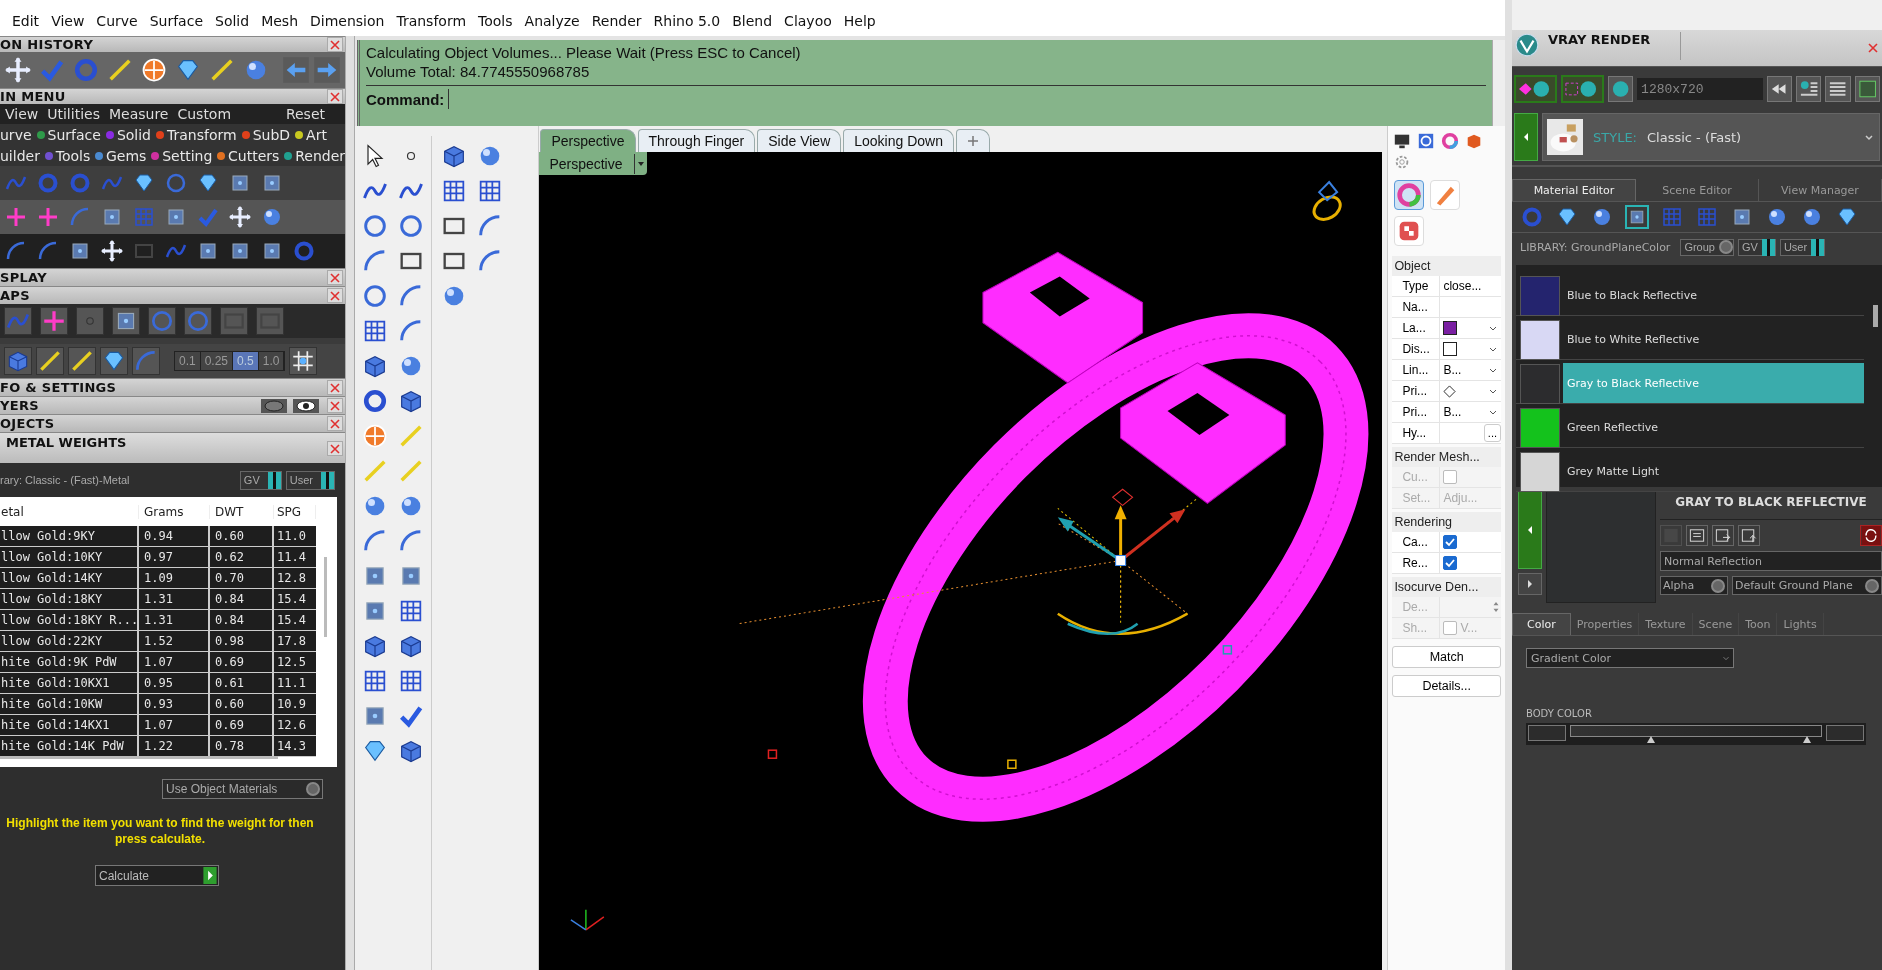 This screenshot has width=1882, height=970. What do you see at coordinates (1779, 89) in the screenshot?
I see `rewind-icon` at bounding box center [1779, 89].